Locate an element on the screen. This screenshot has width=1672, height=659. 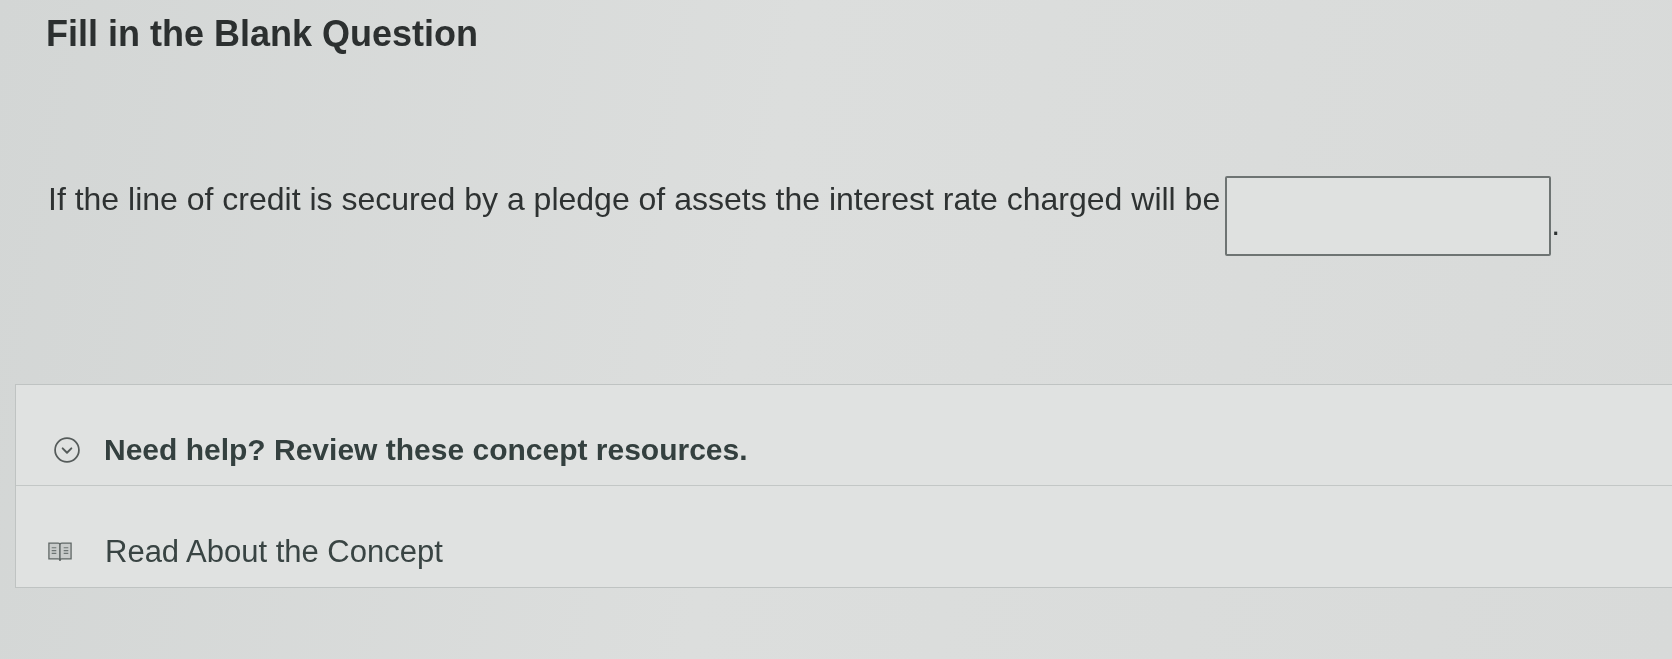
question-text: If the line of credit is secured by a pledge of assets the interest rate charged will be is located at coordinates (634, 199).